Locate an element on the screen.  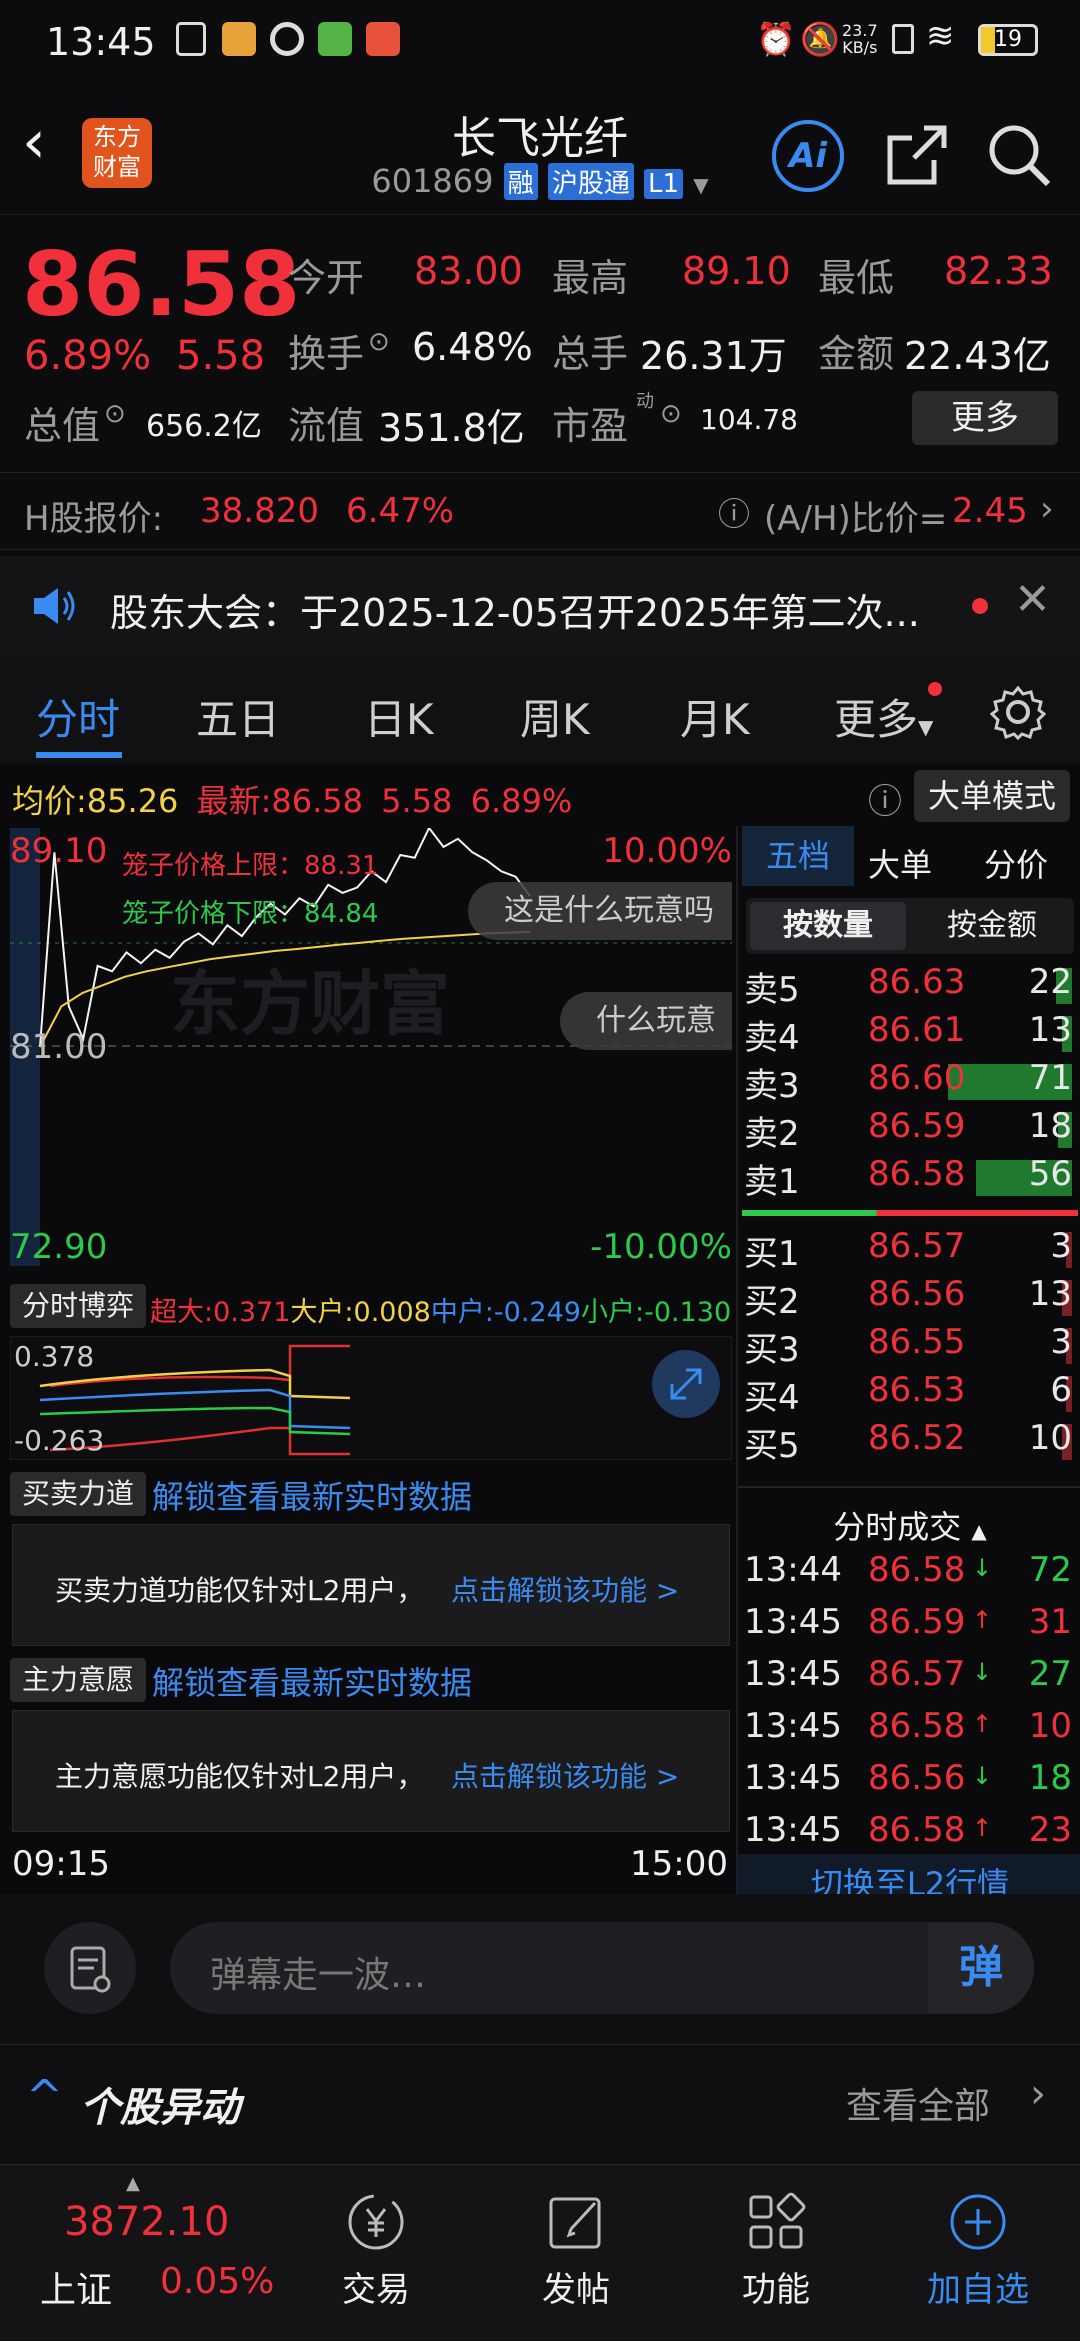
tab-weekly-k: 周K is located at coordinates (555, 716).